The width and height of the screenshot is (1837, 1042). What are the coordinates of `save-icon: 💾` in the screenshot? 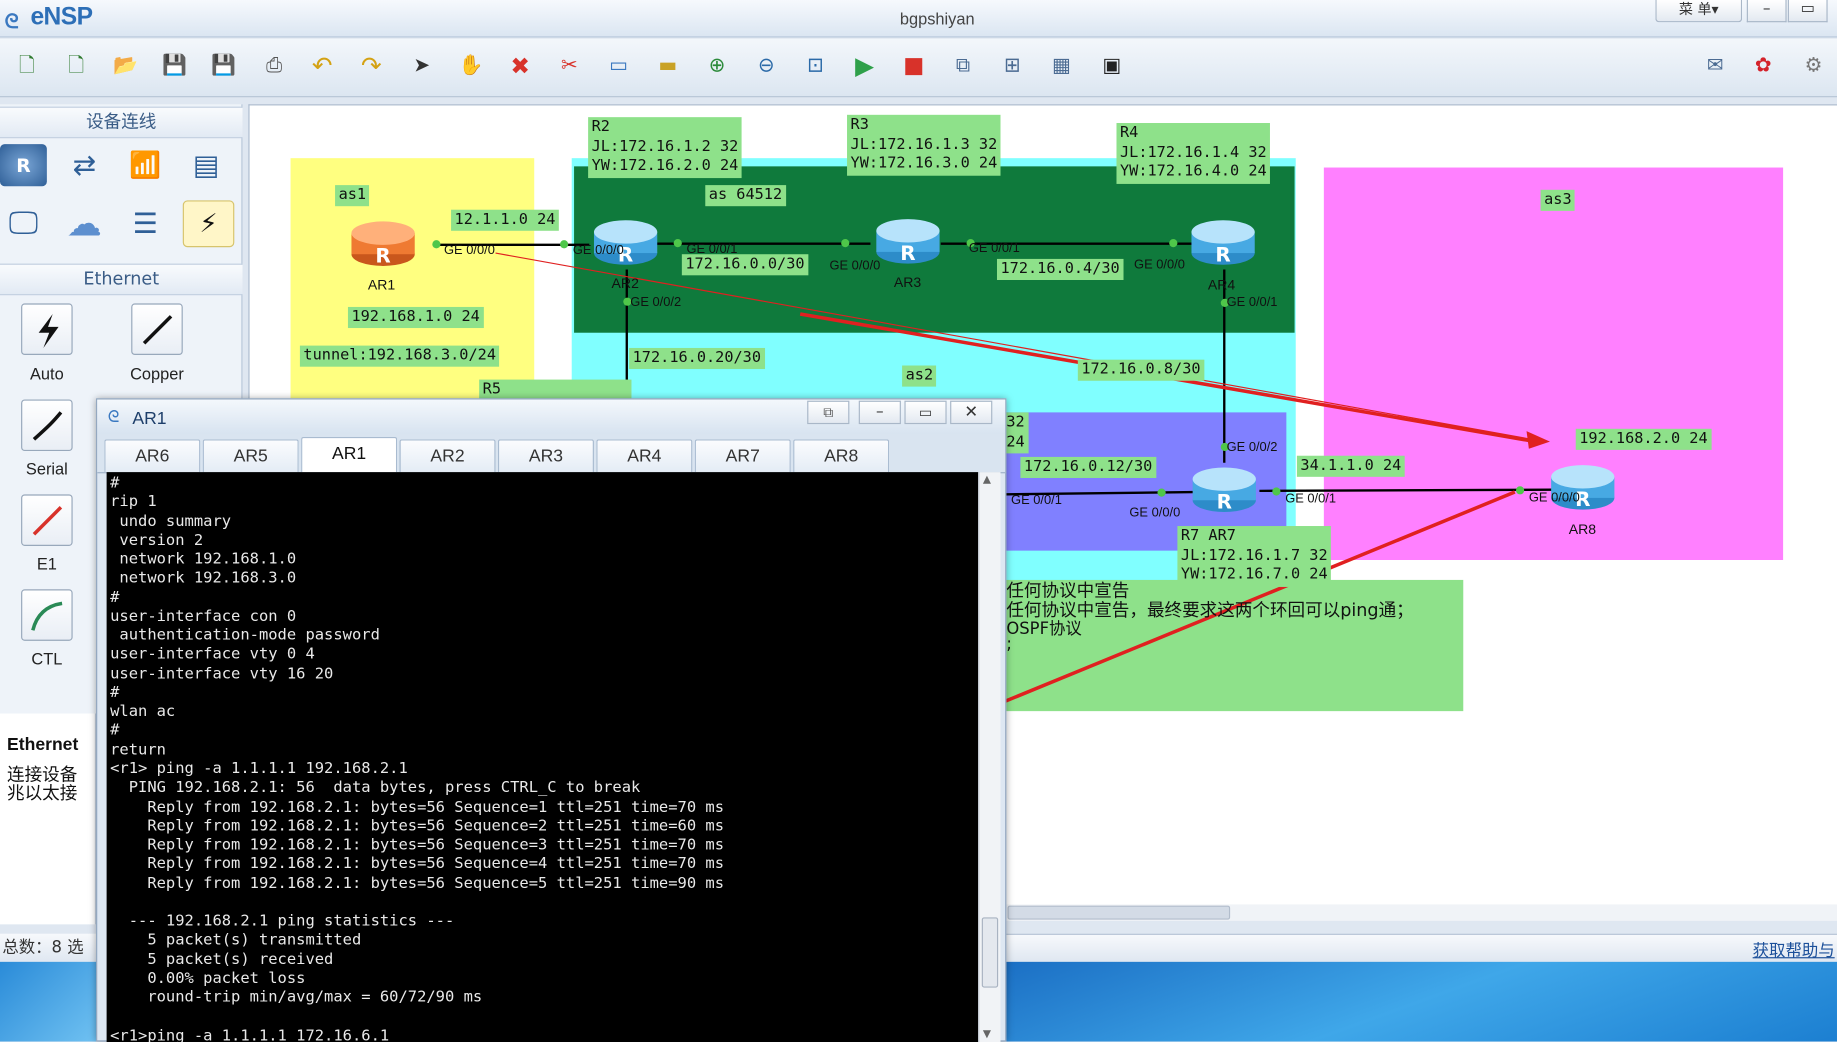 It's located at (174, 65).